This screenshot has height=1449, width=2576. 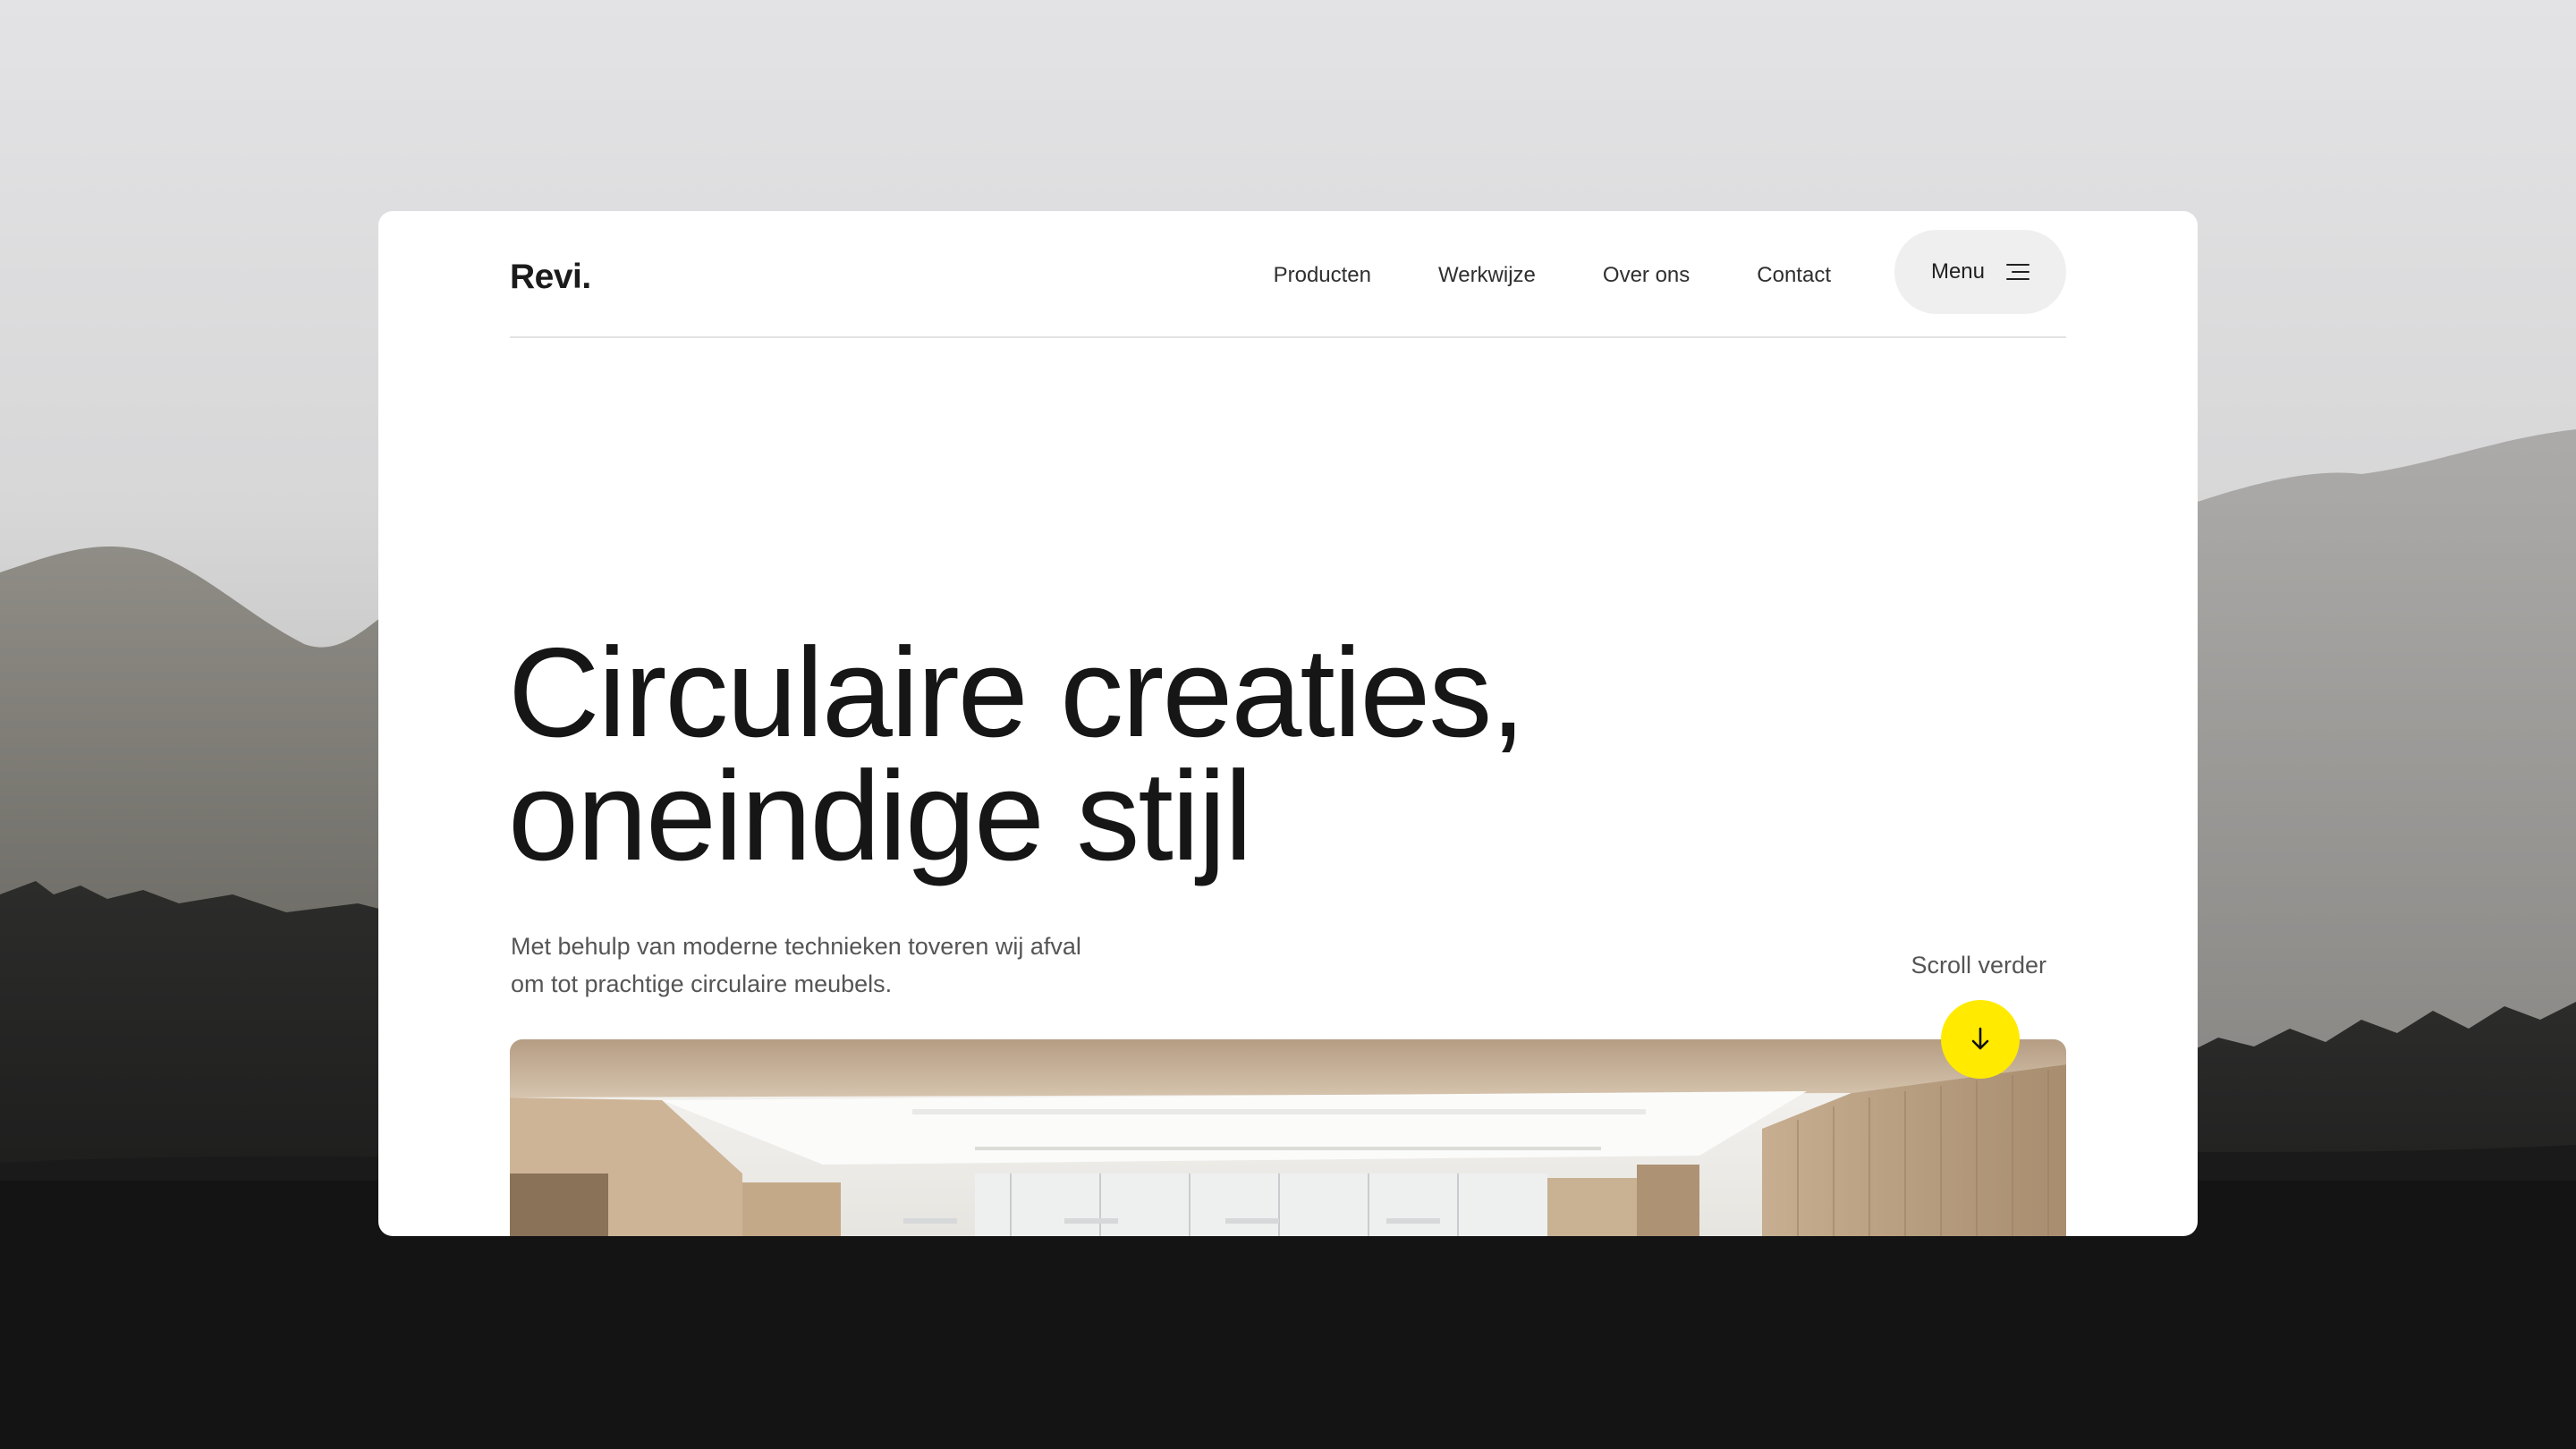 I want to click on nav-link-over-ons: Over ons, so click(x=1646, y=275).